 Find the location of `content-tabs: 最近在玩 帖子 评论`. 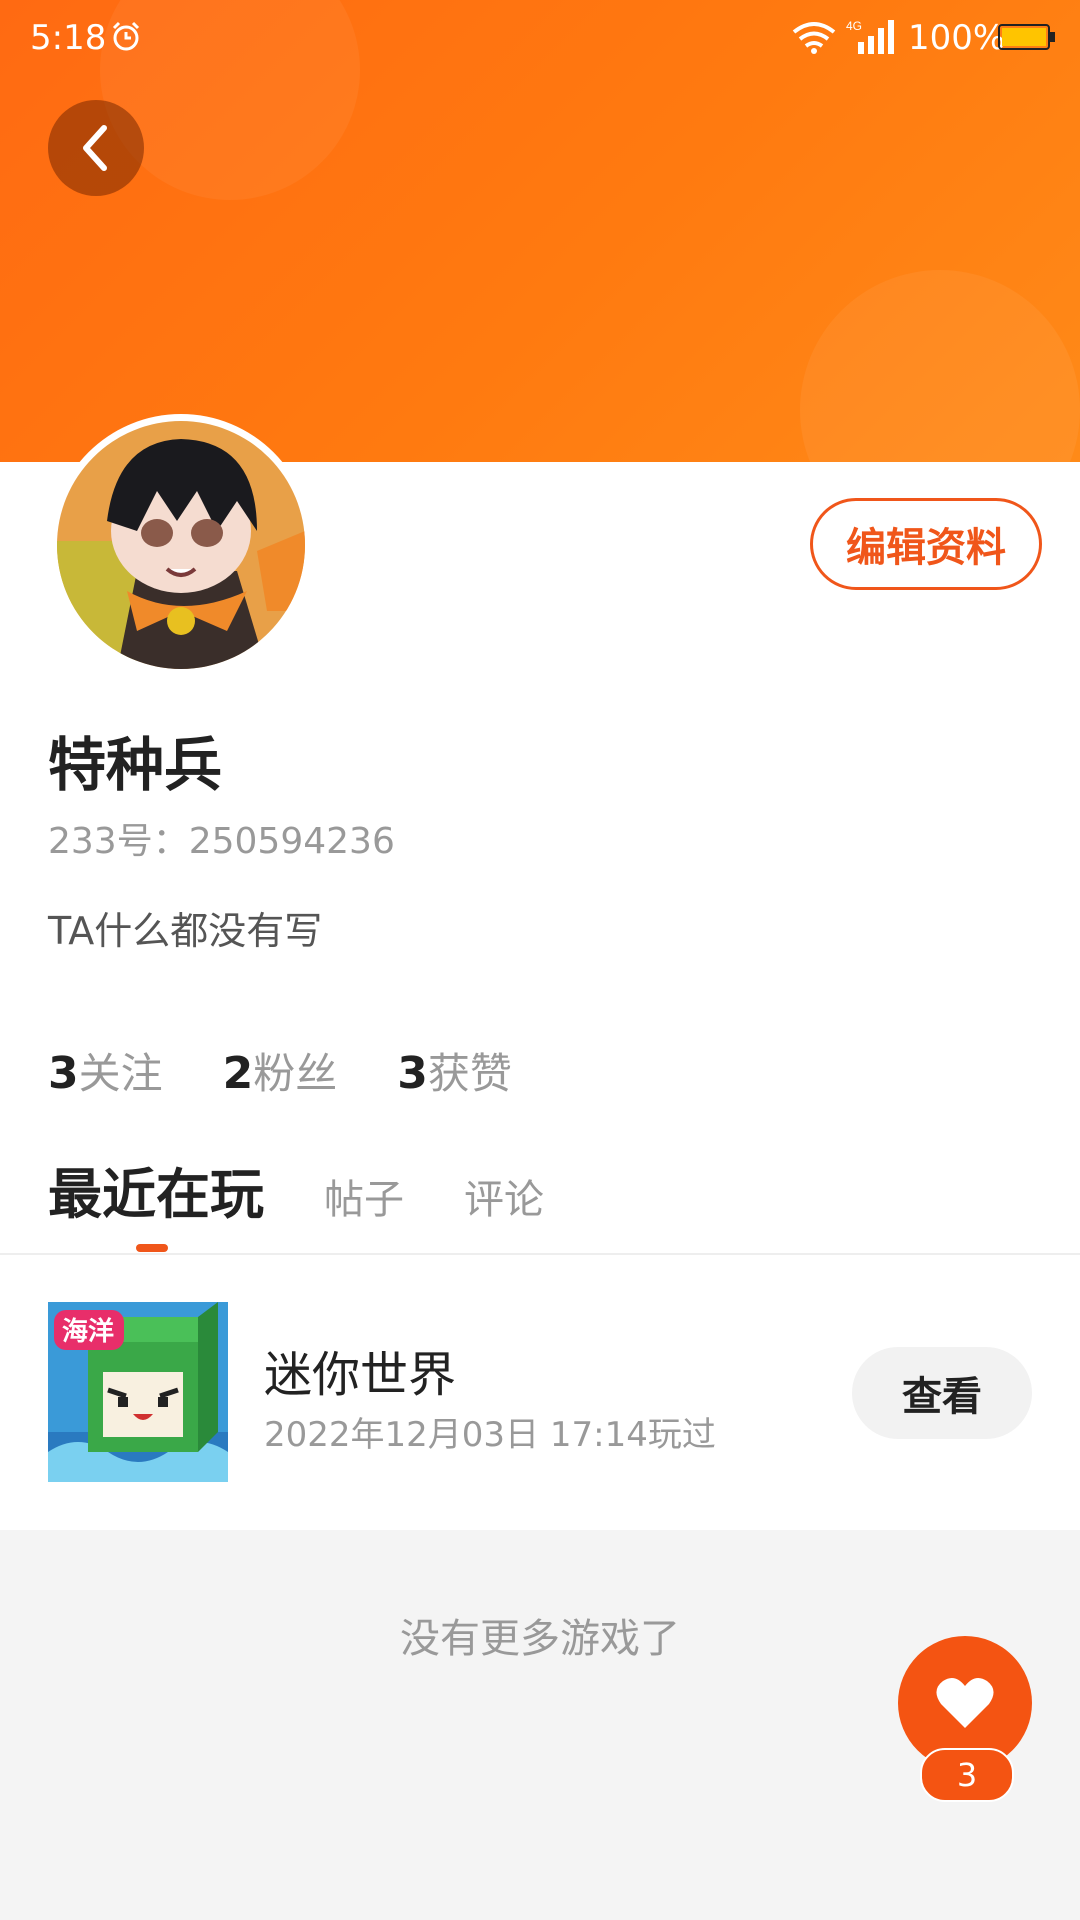

content-tabs: 最近在玩 帖子 评论 is located at coordinates (326, 1189).